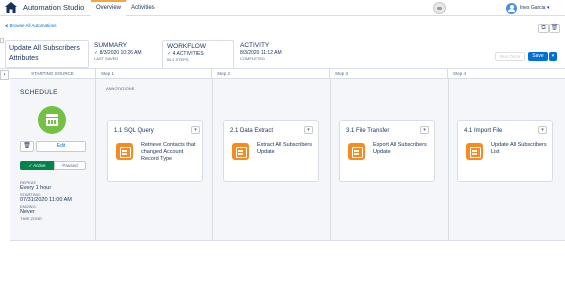 Image resolution: width=565 pixels, height=290 pixels. I want to click on paused-toggle: Paused, so click(70, 165).